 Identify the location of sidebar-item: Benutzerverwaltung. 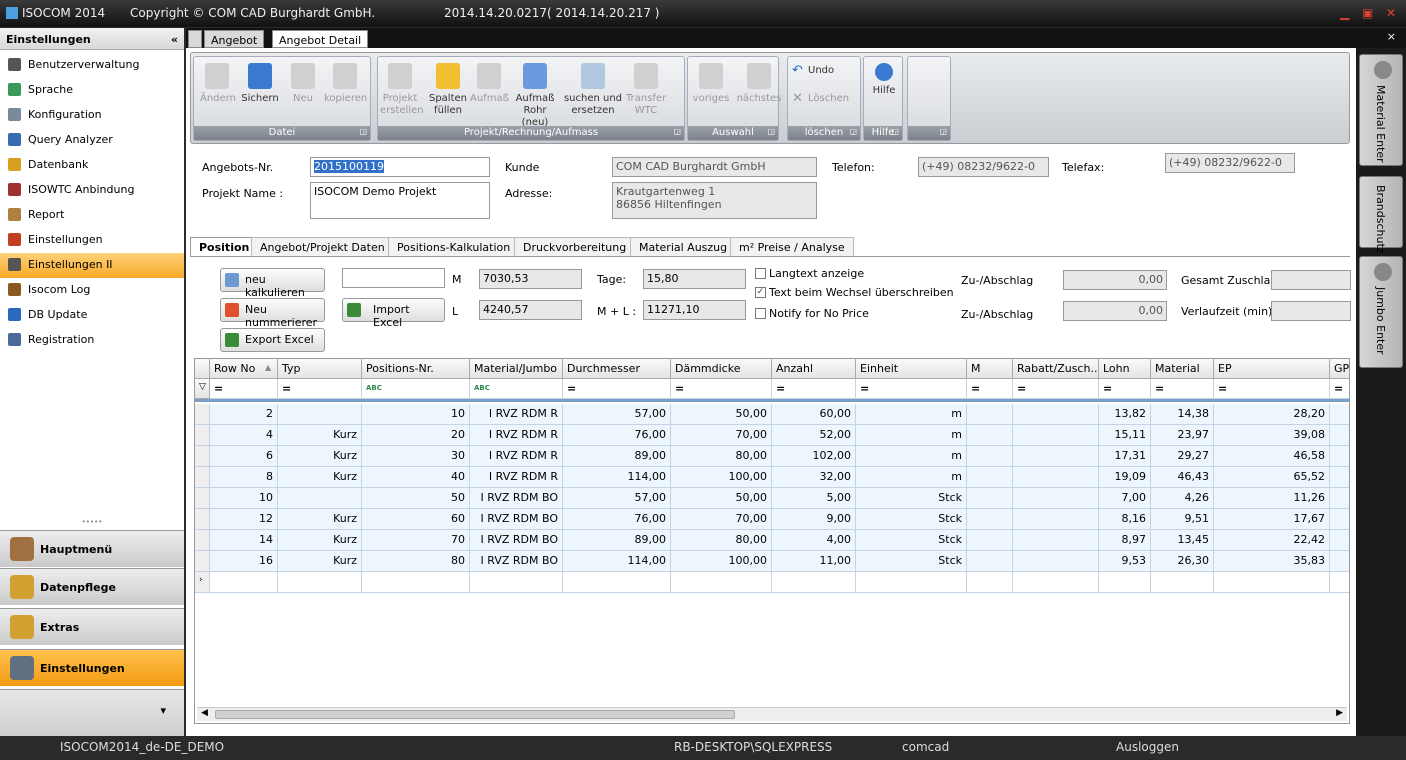
(92, 65).